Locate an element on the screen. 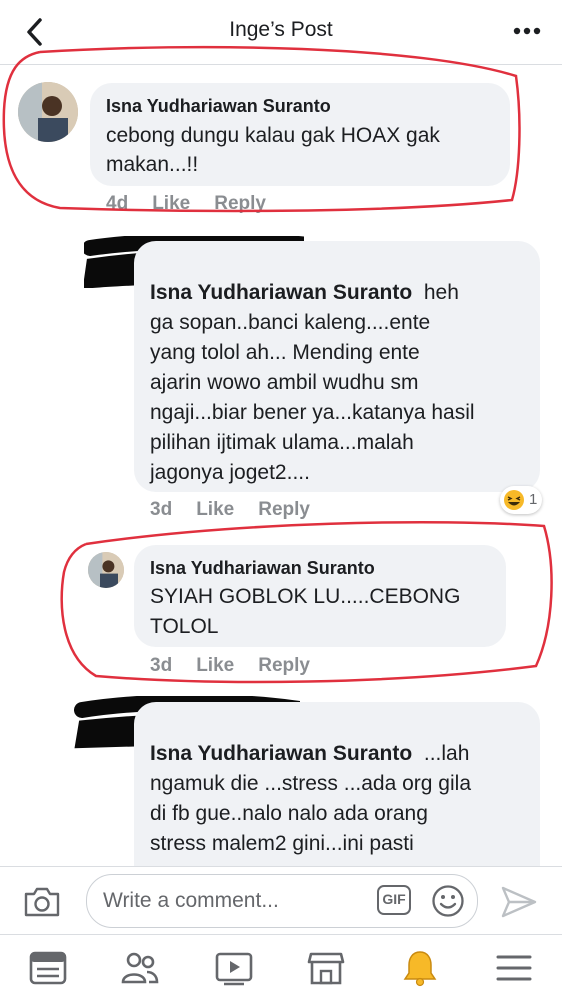 Image resolution: width=562 pixels, height=1001 pixels. comment-text: heh is located at coordinates (441, 292).